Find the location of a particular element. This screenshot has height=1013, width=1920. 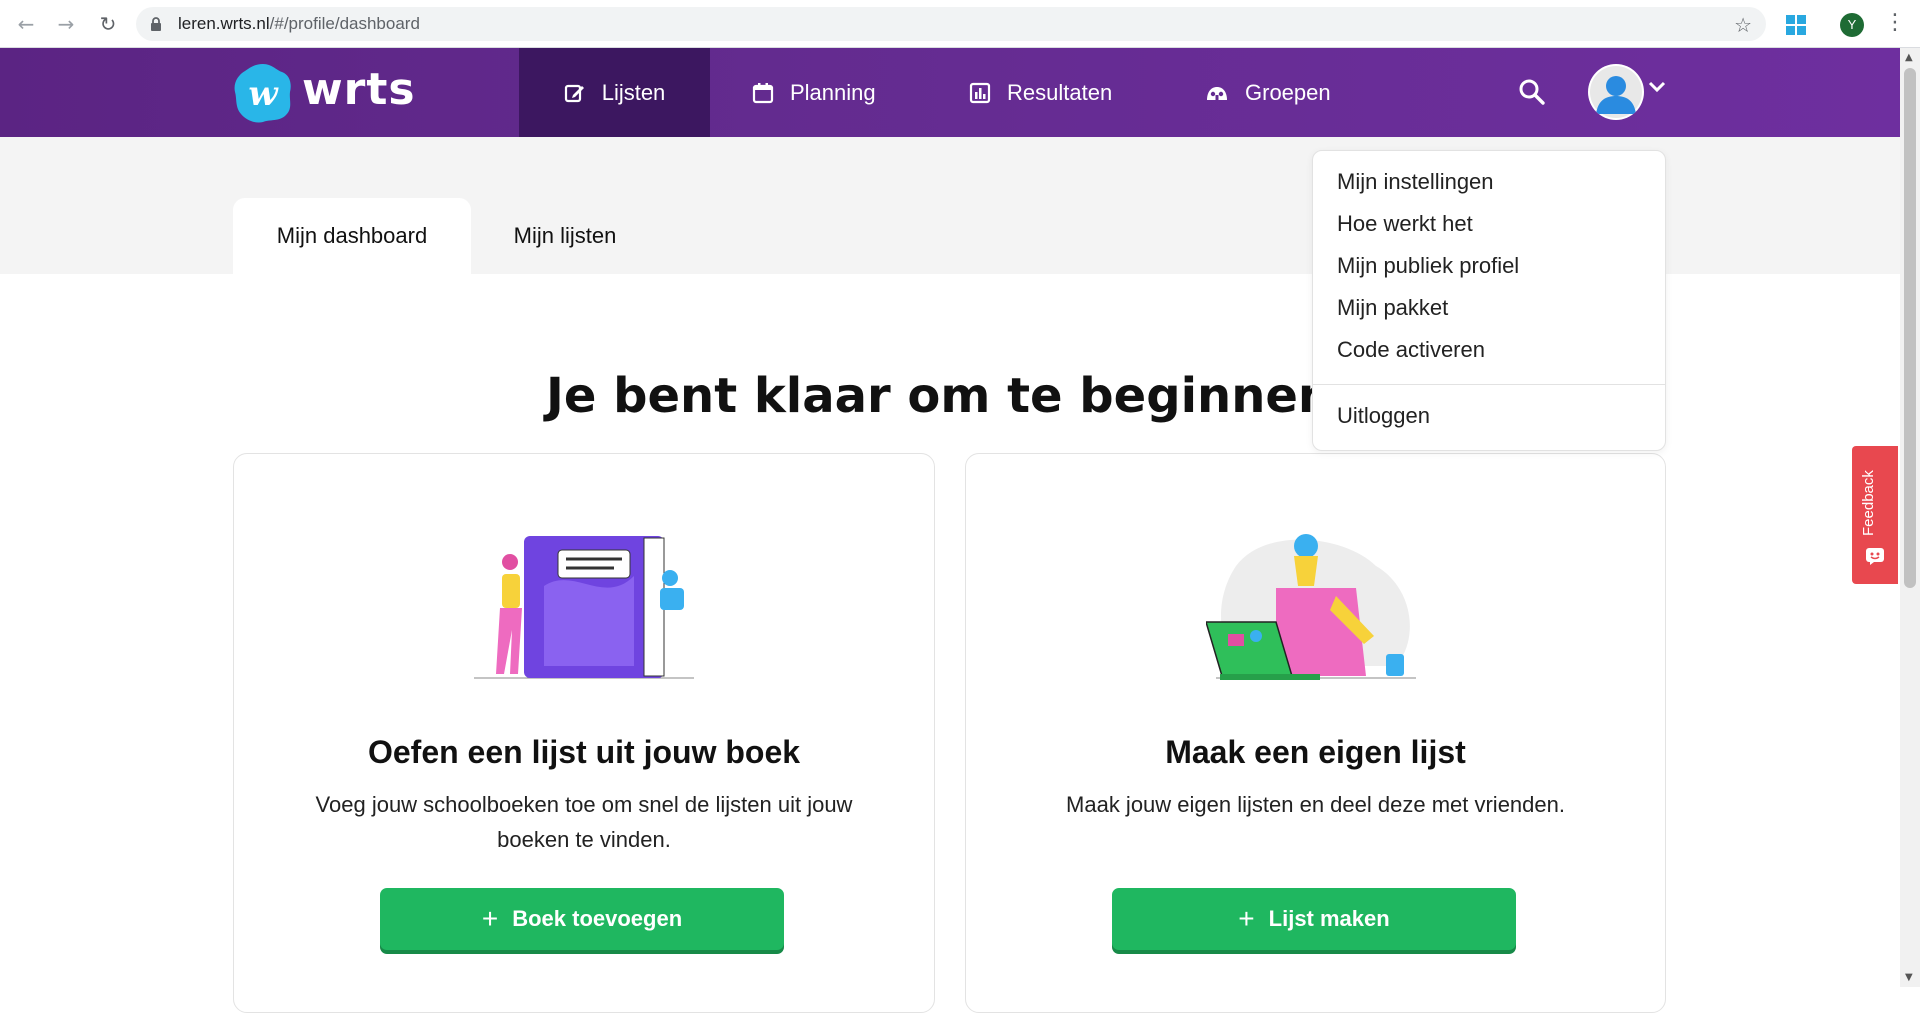

chart-icon is located at coordinates (980, 92).